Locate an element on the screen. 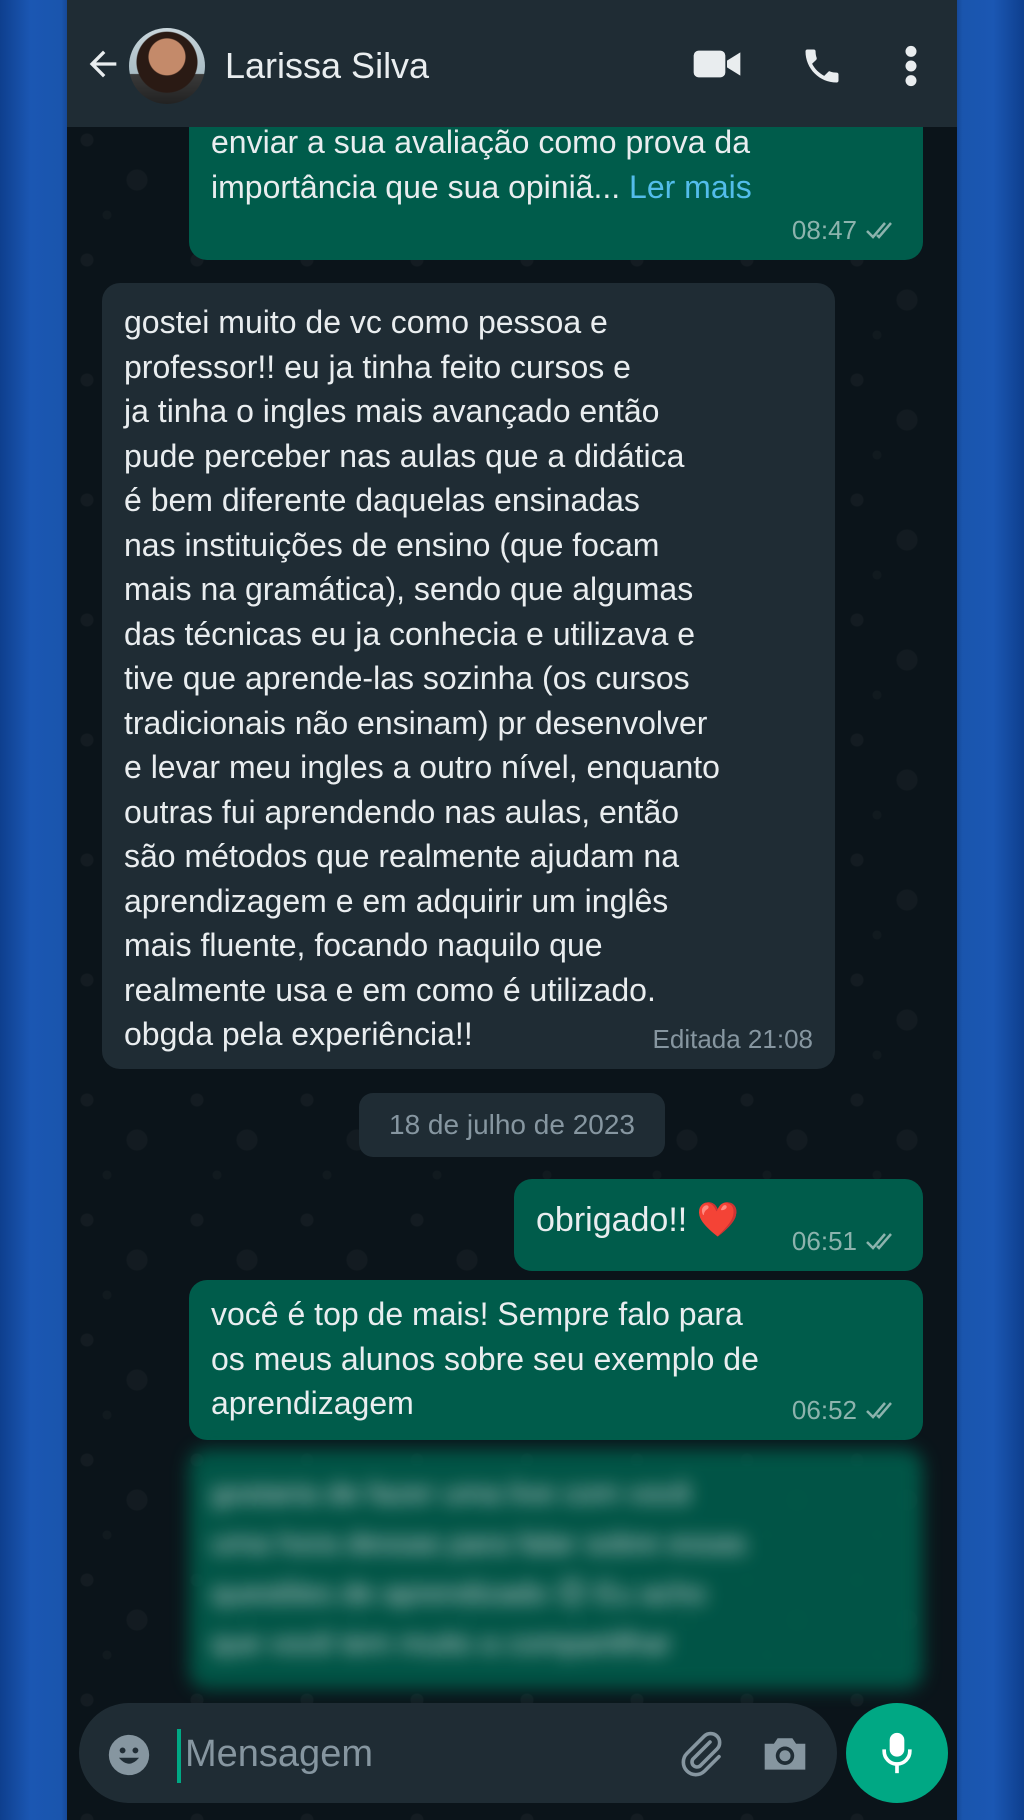 Image resolution: width=1024 pixels, height=1820 pixels. camera-icon is located at coordinates (785, 1753).